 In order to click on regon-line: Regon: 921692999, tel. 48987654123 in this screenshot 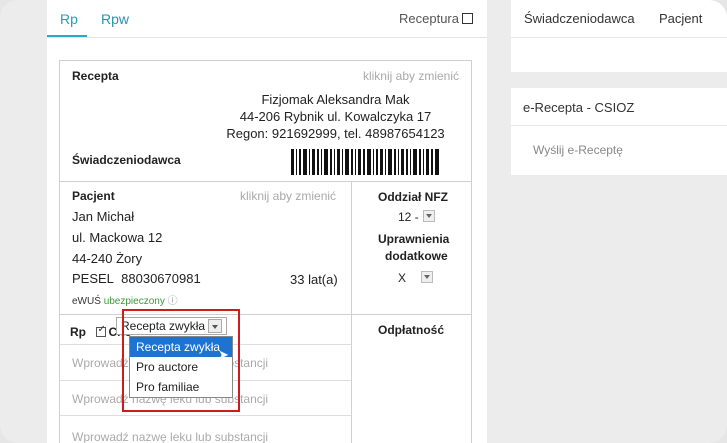, I will do `click(335, 133)`.